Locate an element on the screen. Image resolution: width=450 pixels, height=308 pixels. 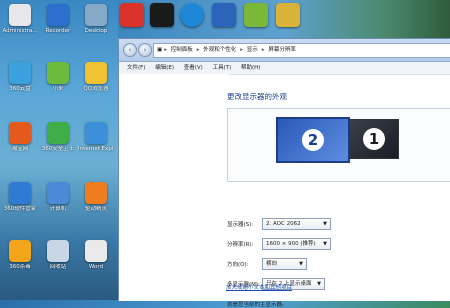
display-value: 2. AOC 2062 is located at coordinates (283, 224).